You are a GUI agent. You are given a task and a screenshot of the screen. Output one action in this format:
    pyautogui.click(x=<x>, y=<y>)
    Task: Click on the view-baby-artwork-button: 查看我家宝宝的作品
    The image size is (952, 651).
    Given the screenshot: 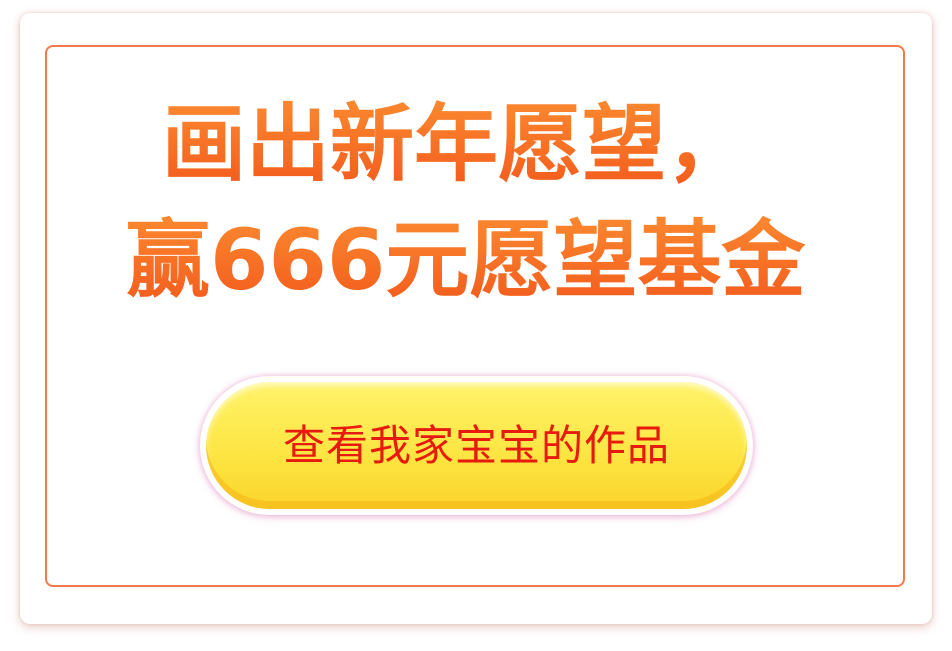 What is the action you would take?
    pyautogui.click(x=476, y=445)
    